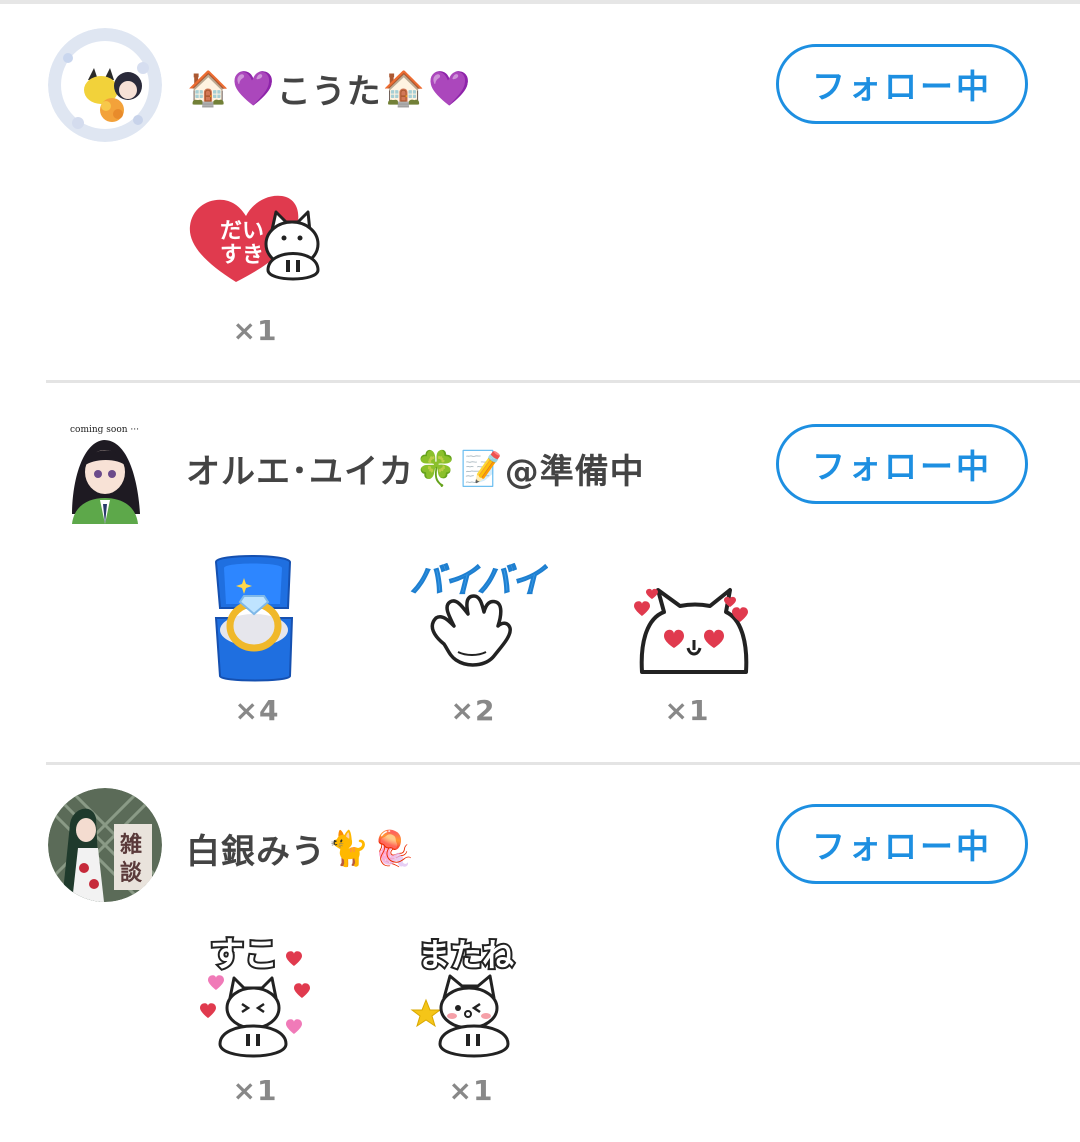 The image size is (1080, 1142). I want to click on four-leaf-clover-emoji: 🍀, so click(437, 468).